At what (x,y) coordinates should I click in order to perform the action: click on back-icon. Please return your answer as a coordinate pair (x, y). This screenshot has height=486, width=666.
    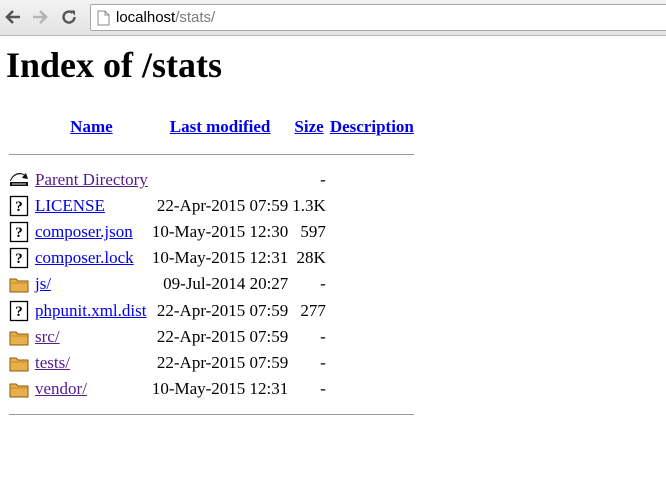
    Looking at the image, I should click on (19, 180).